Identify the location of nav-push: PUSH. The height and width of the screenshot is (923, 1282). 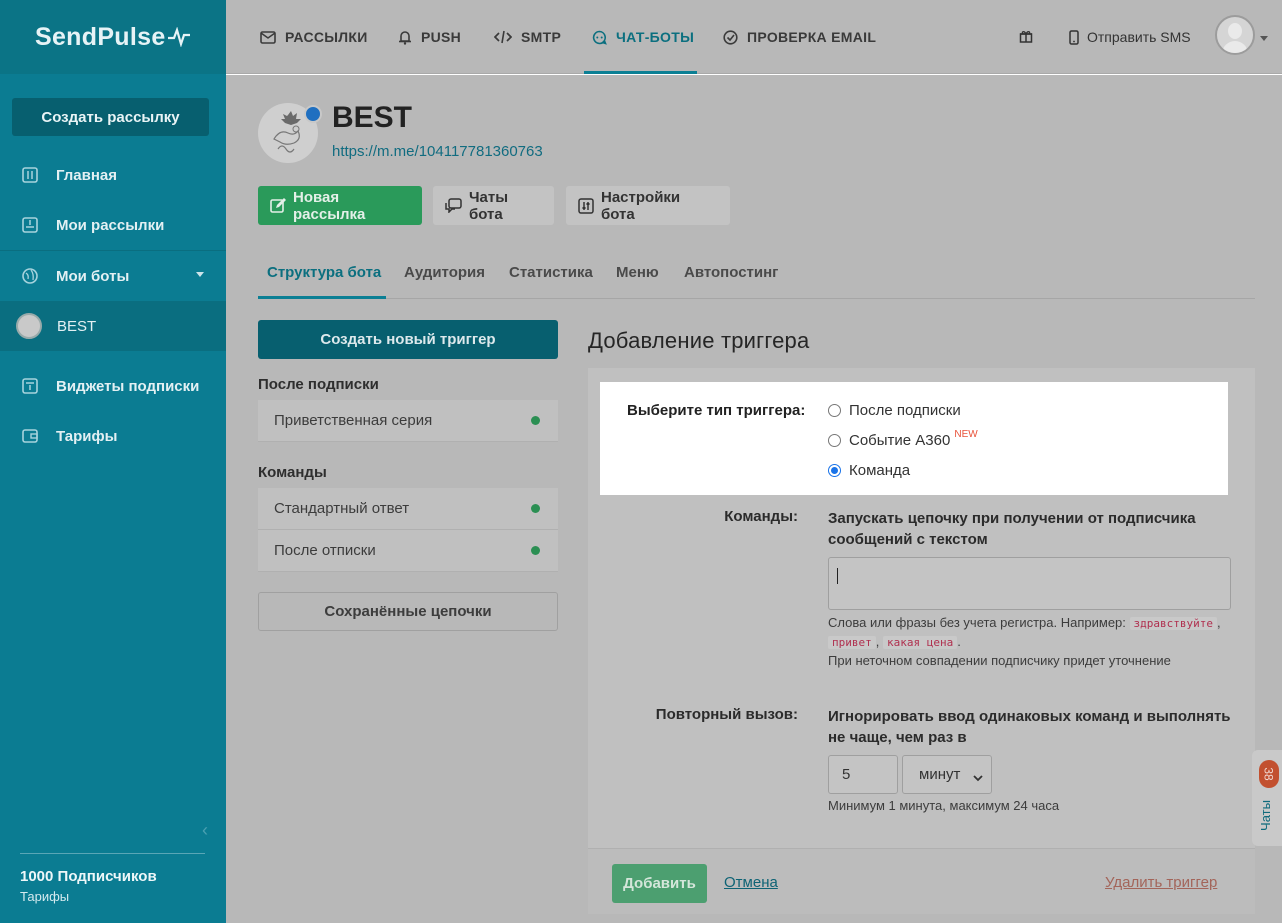
(429, 37).